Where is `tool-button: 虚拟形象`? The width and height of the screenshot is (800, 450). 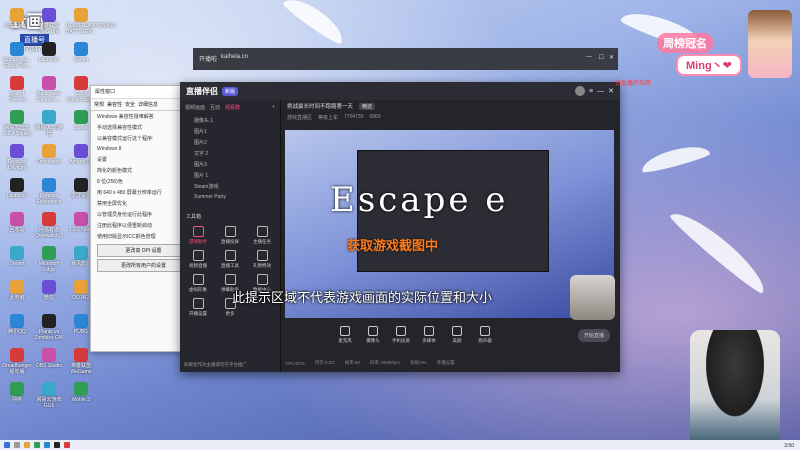
tool-button: 虚拟形象 is located at coordinates (198, 283).